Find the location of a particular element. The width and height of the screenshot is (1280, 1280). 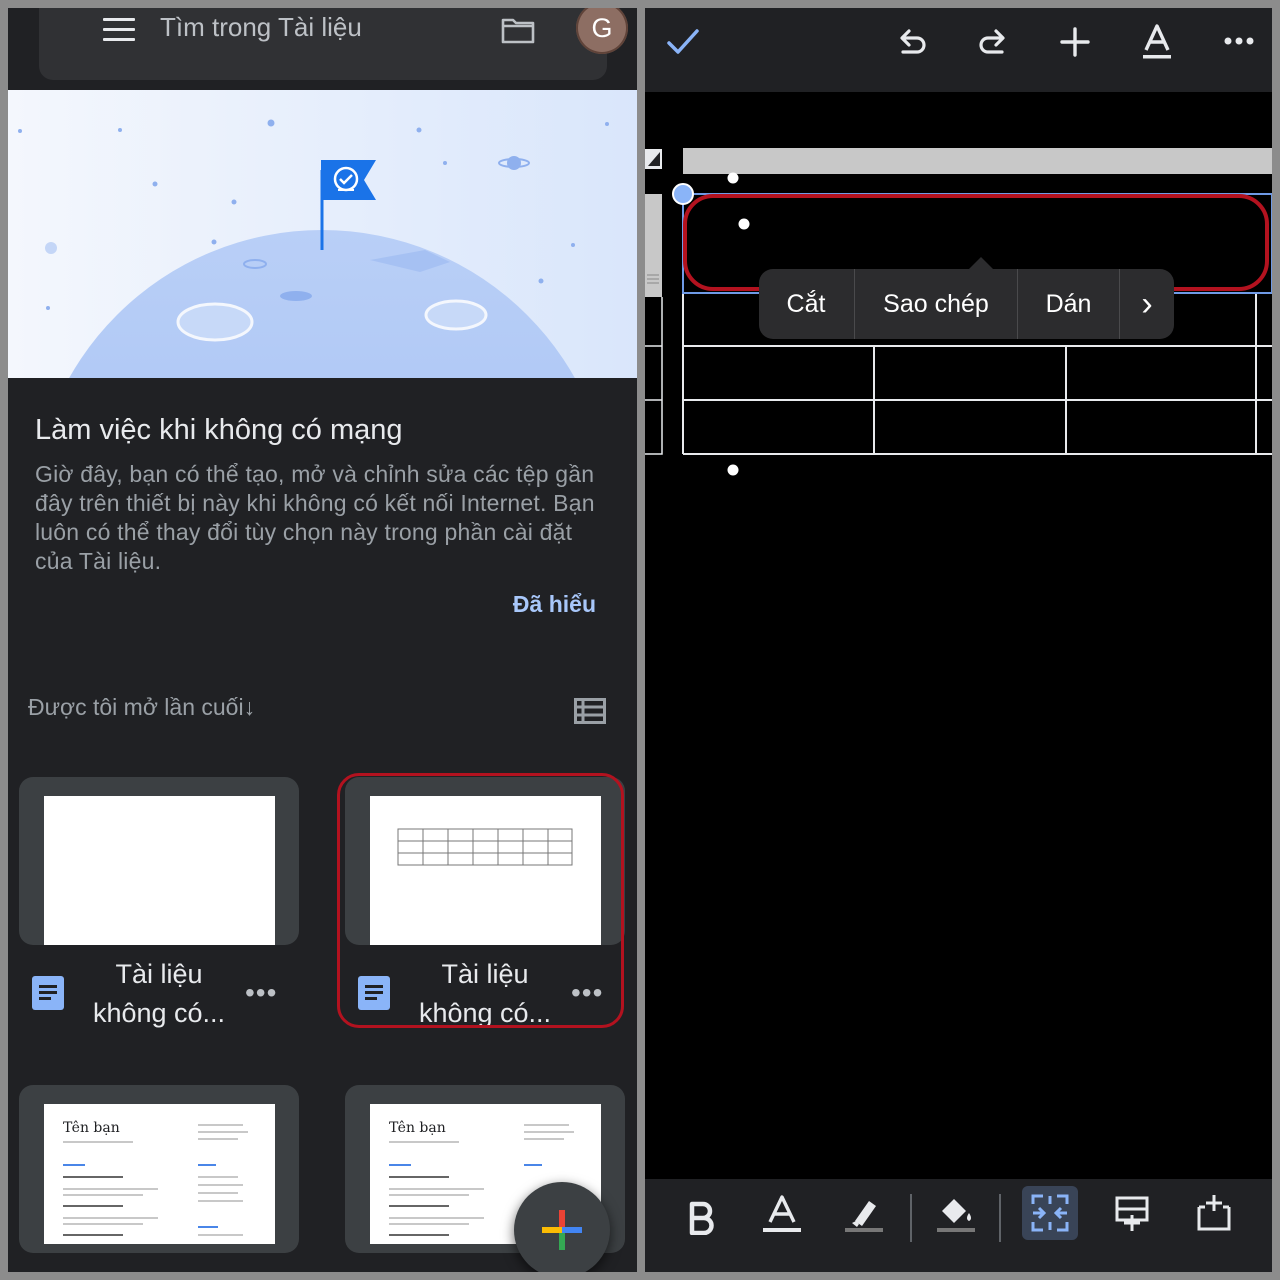

chevron-right-icon: › is located at coordinates (1147, 304).